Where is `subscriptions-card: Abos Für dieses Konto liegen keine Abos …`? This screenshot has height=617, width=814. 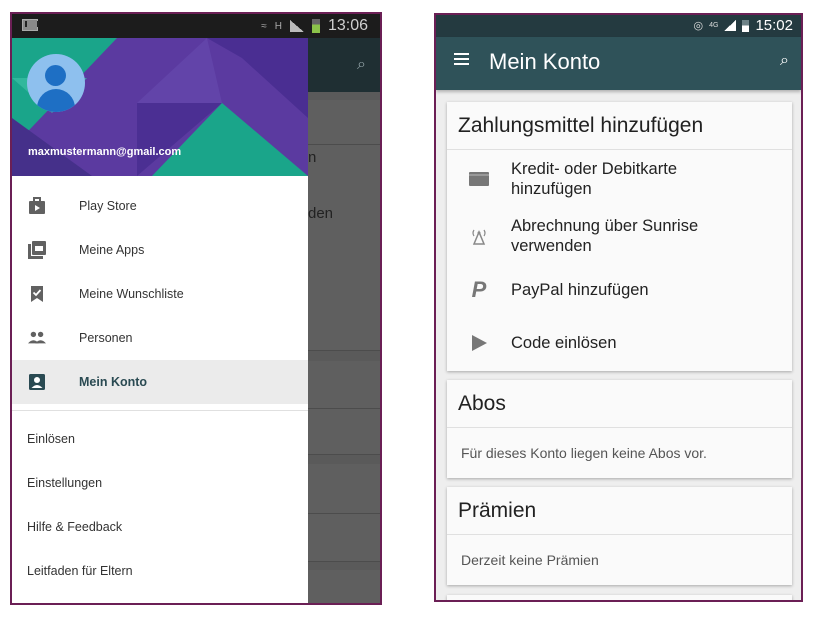 subscriptions-card: Abos Für dieses Konto liegen keine Abos … is located at coordinates (619, 429).